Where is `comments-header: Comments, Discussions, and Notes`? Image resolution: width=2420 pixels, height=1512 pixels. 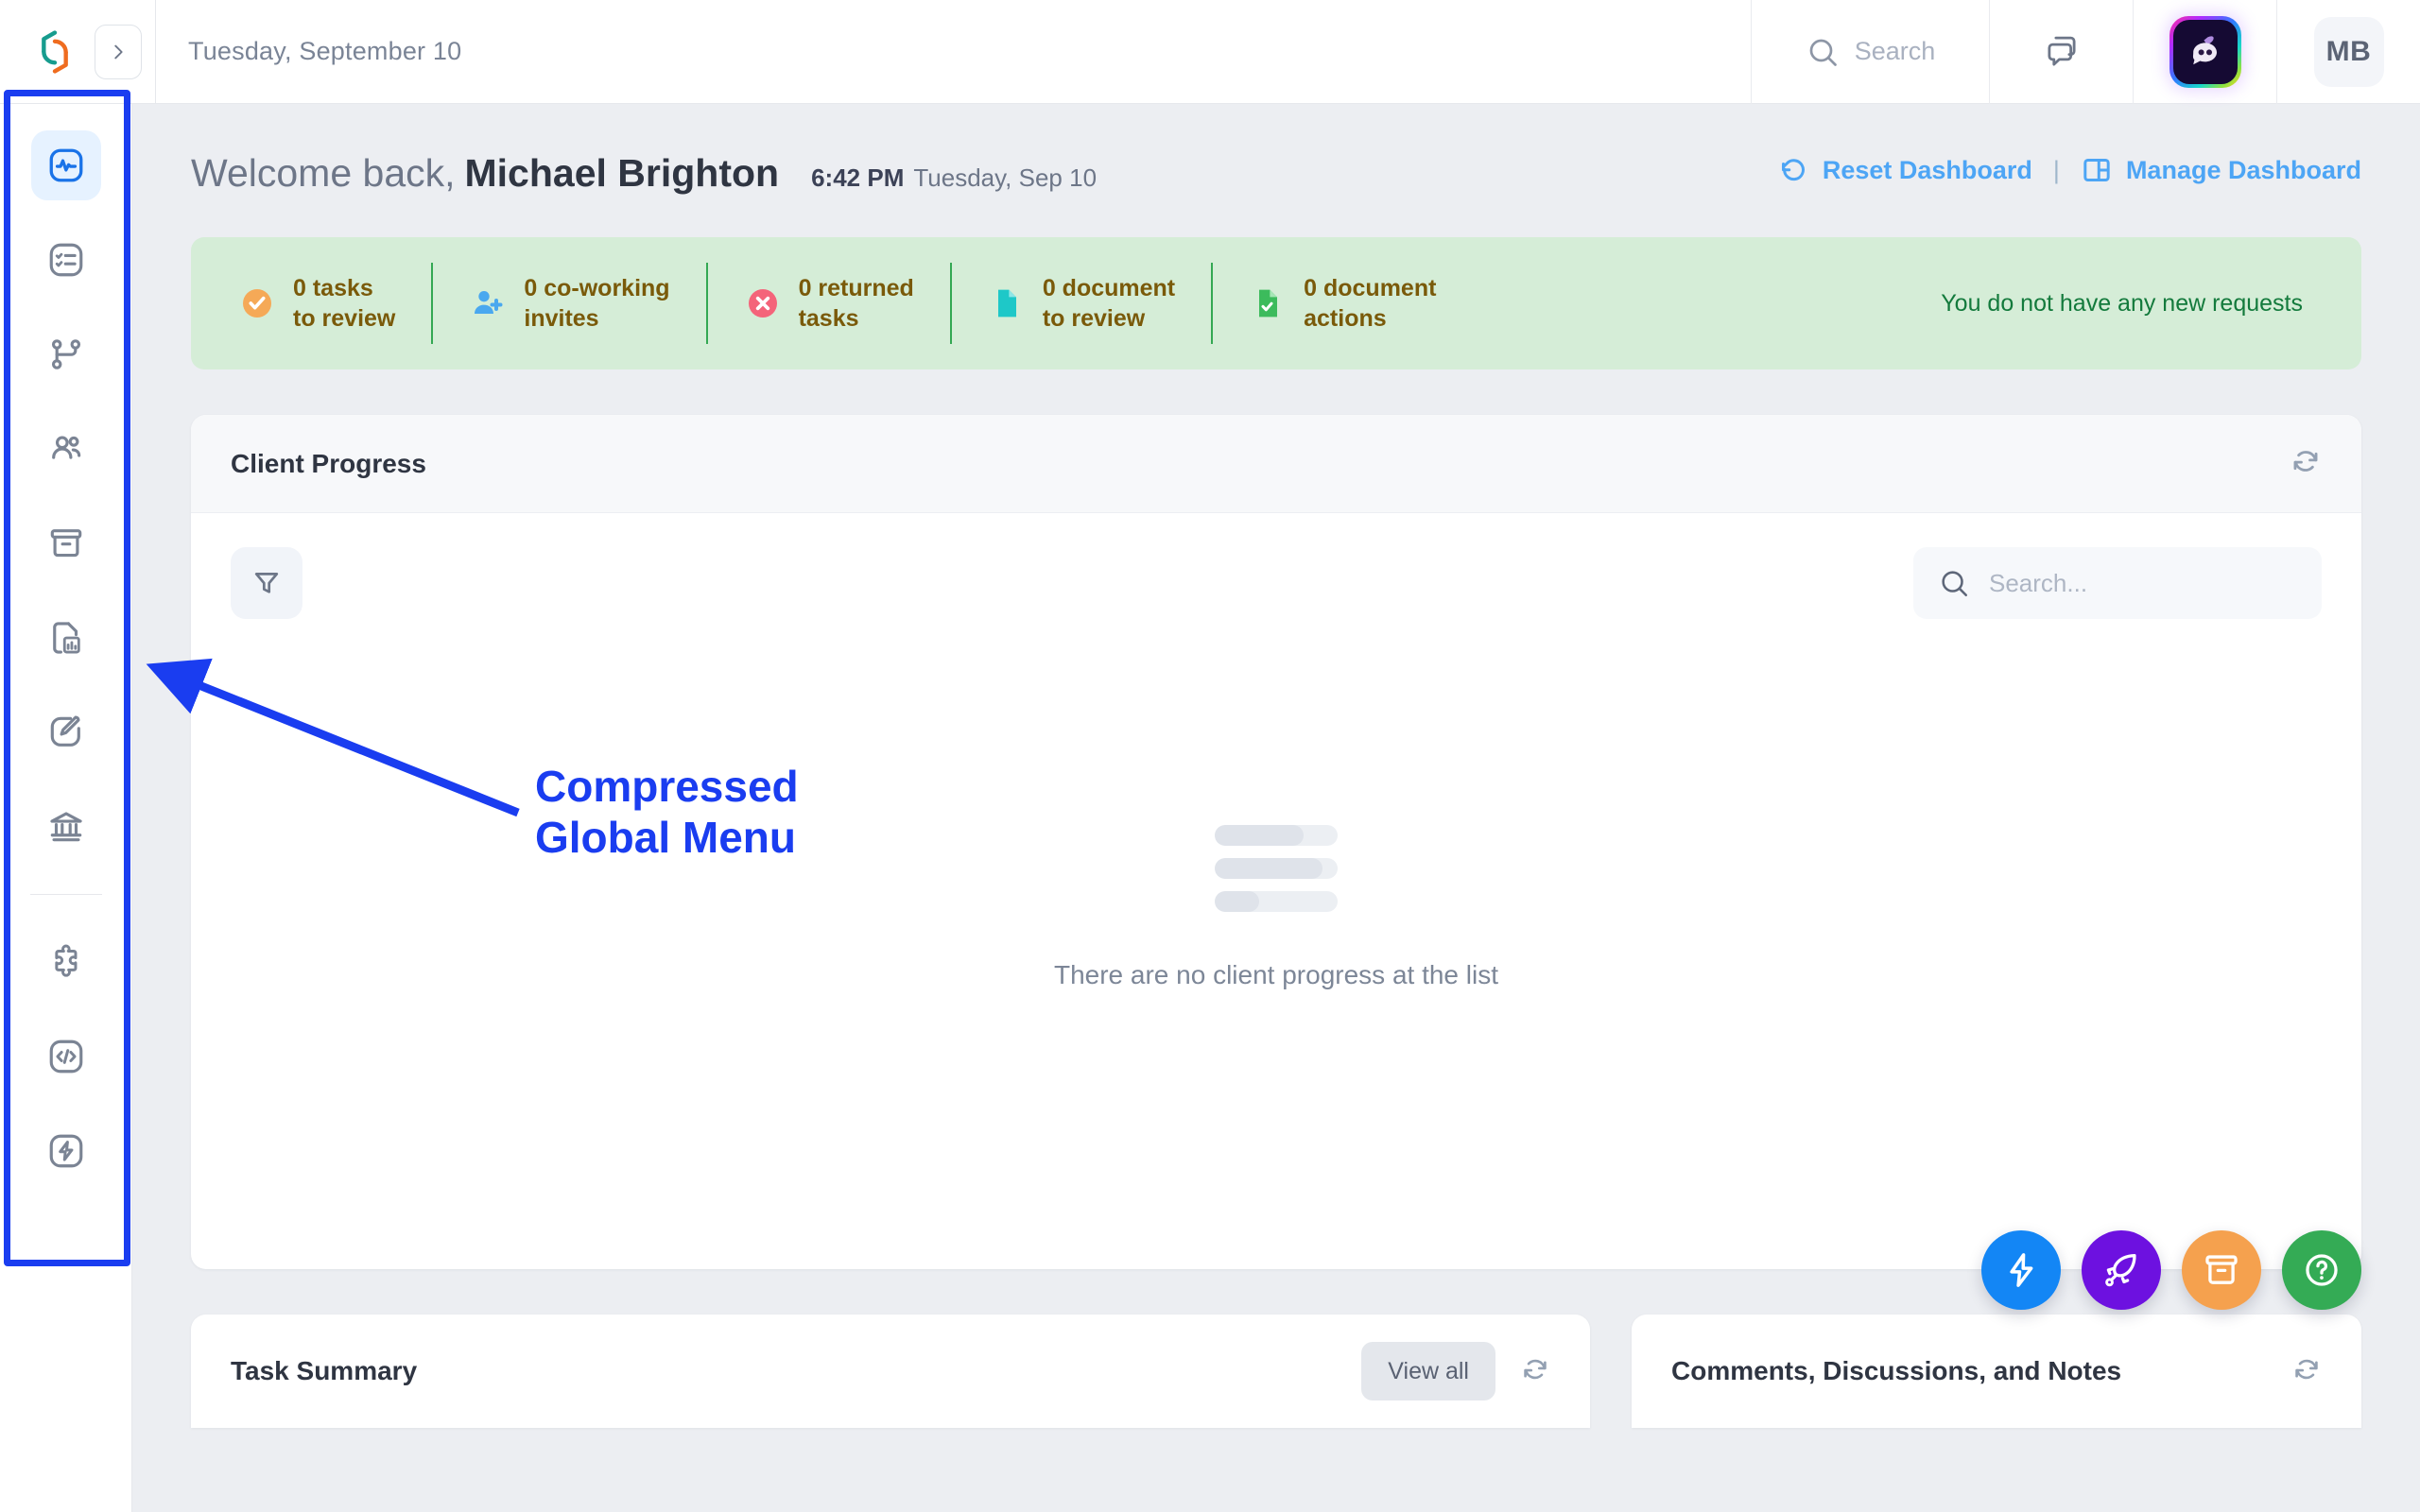
comments-header: Comments, Discussions, and Notes is located at coordinates (1996, 1371).